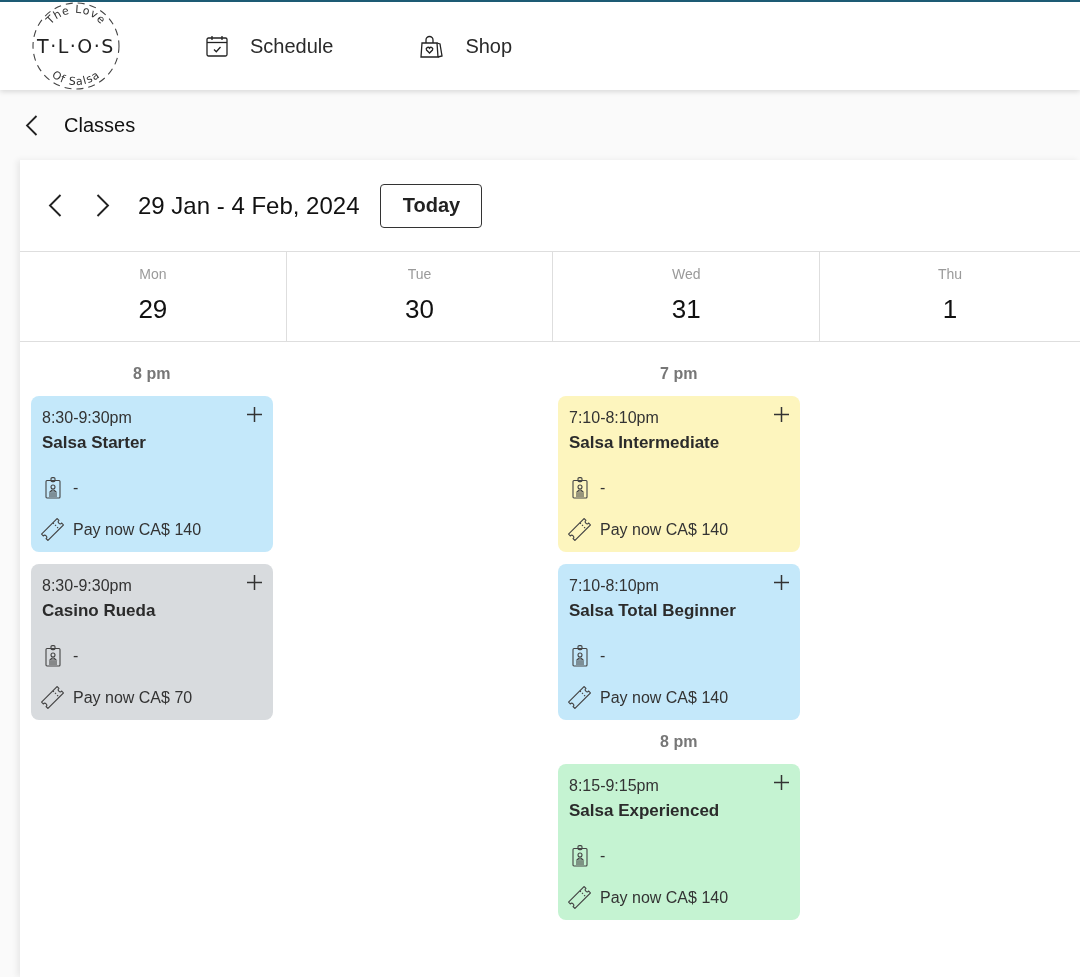 This screenshot has width=1080, height=977. I want to click on event-title: Salsa Intermediate, so click(644, 443).